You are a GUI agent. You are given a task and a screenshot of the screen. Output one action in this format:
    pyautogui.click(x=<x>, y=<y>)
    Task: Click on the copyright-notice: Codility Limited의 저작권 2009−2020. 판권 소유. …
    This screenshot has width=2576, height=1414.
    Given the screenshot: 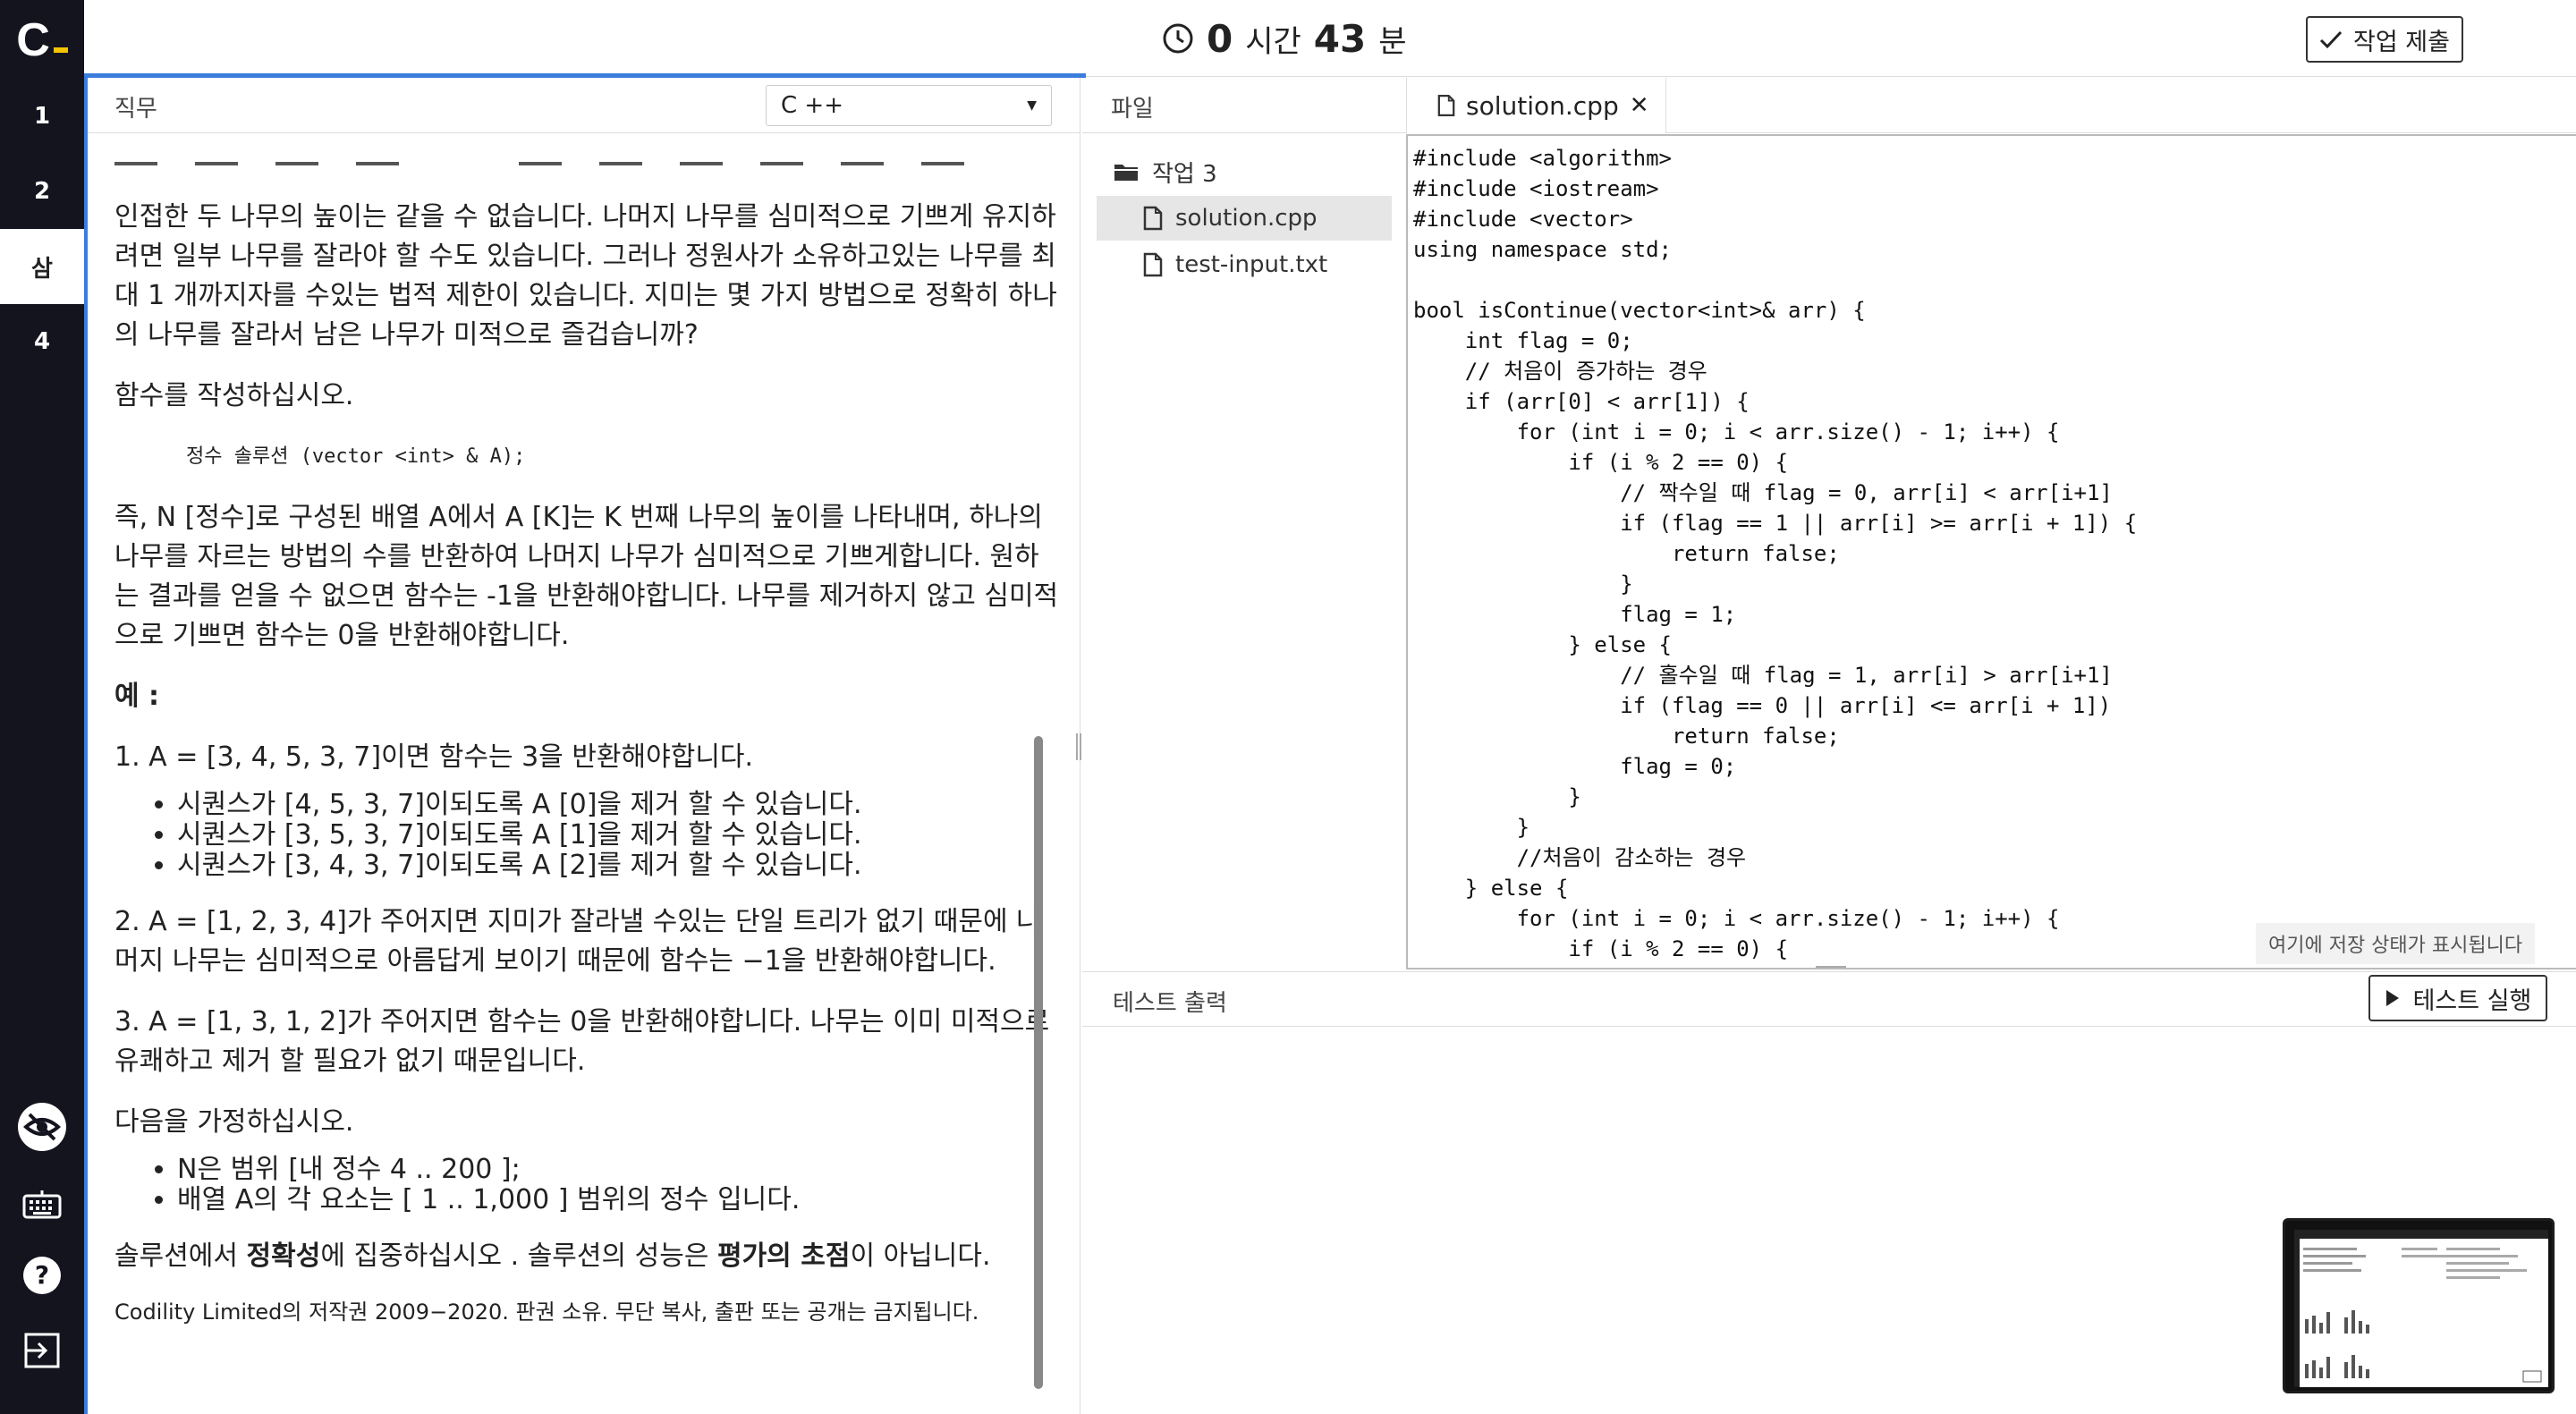 What is the action you would take?
    pyautogui.click(x=546, y=1312)
    